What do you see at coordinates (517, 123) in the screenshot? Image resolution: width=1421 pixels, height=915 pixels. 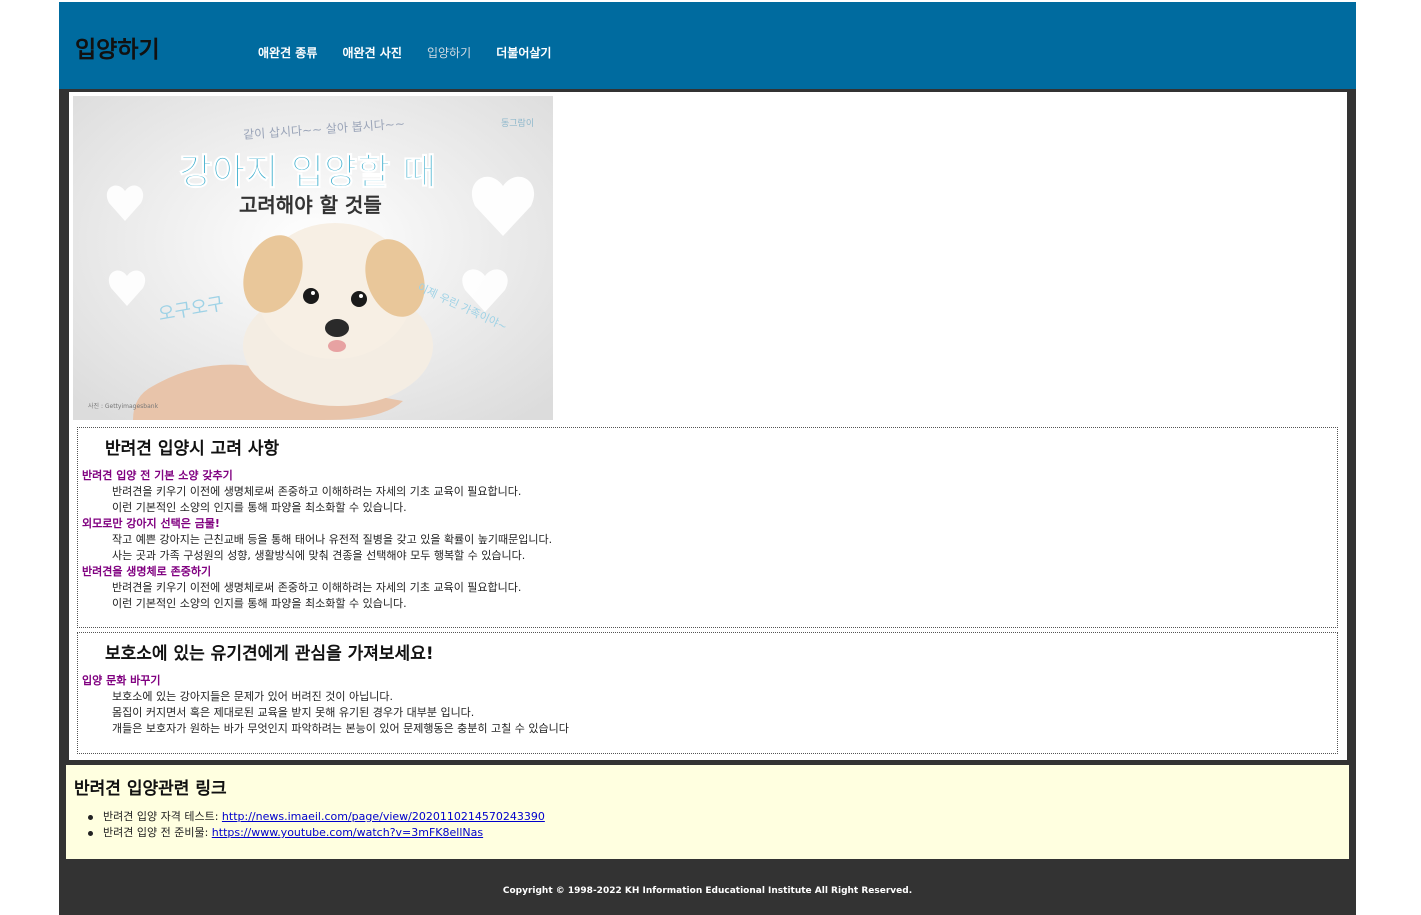 I see `hero-brand: 동그람이` at bounding box center [517, 123].